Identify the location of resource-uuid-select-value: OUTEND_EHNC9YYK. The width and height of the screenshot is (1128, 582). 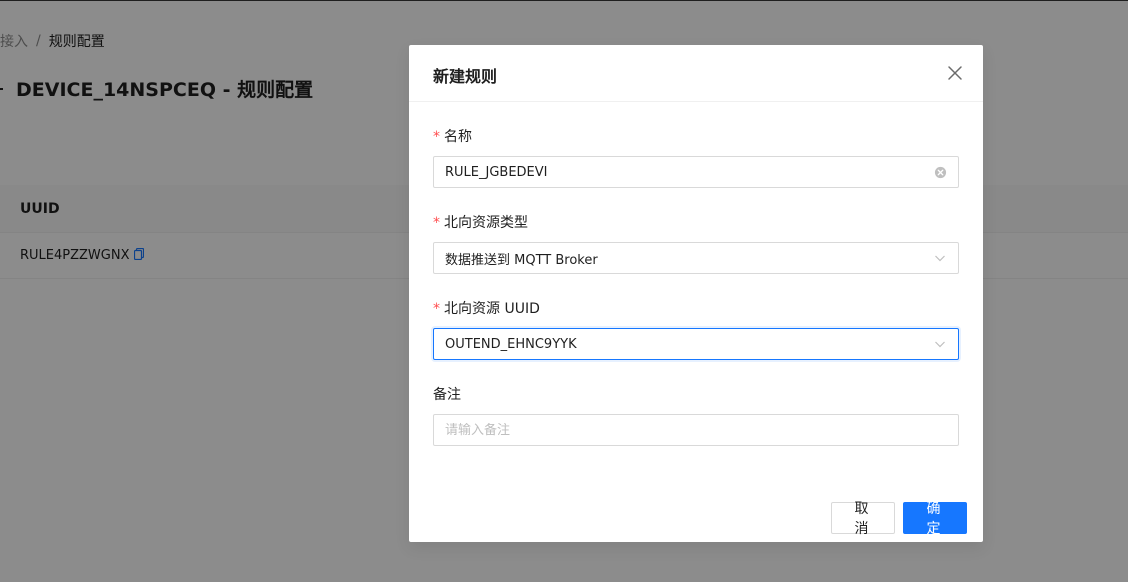
(511, 344).